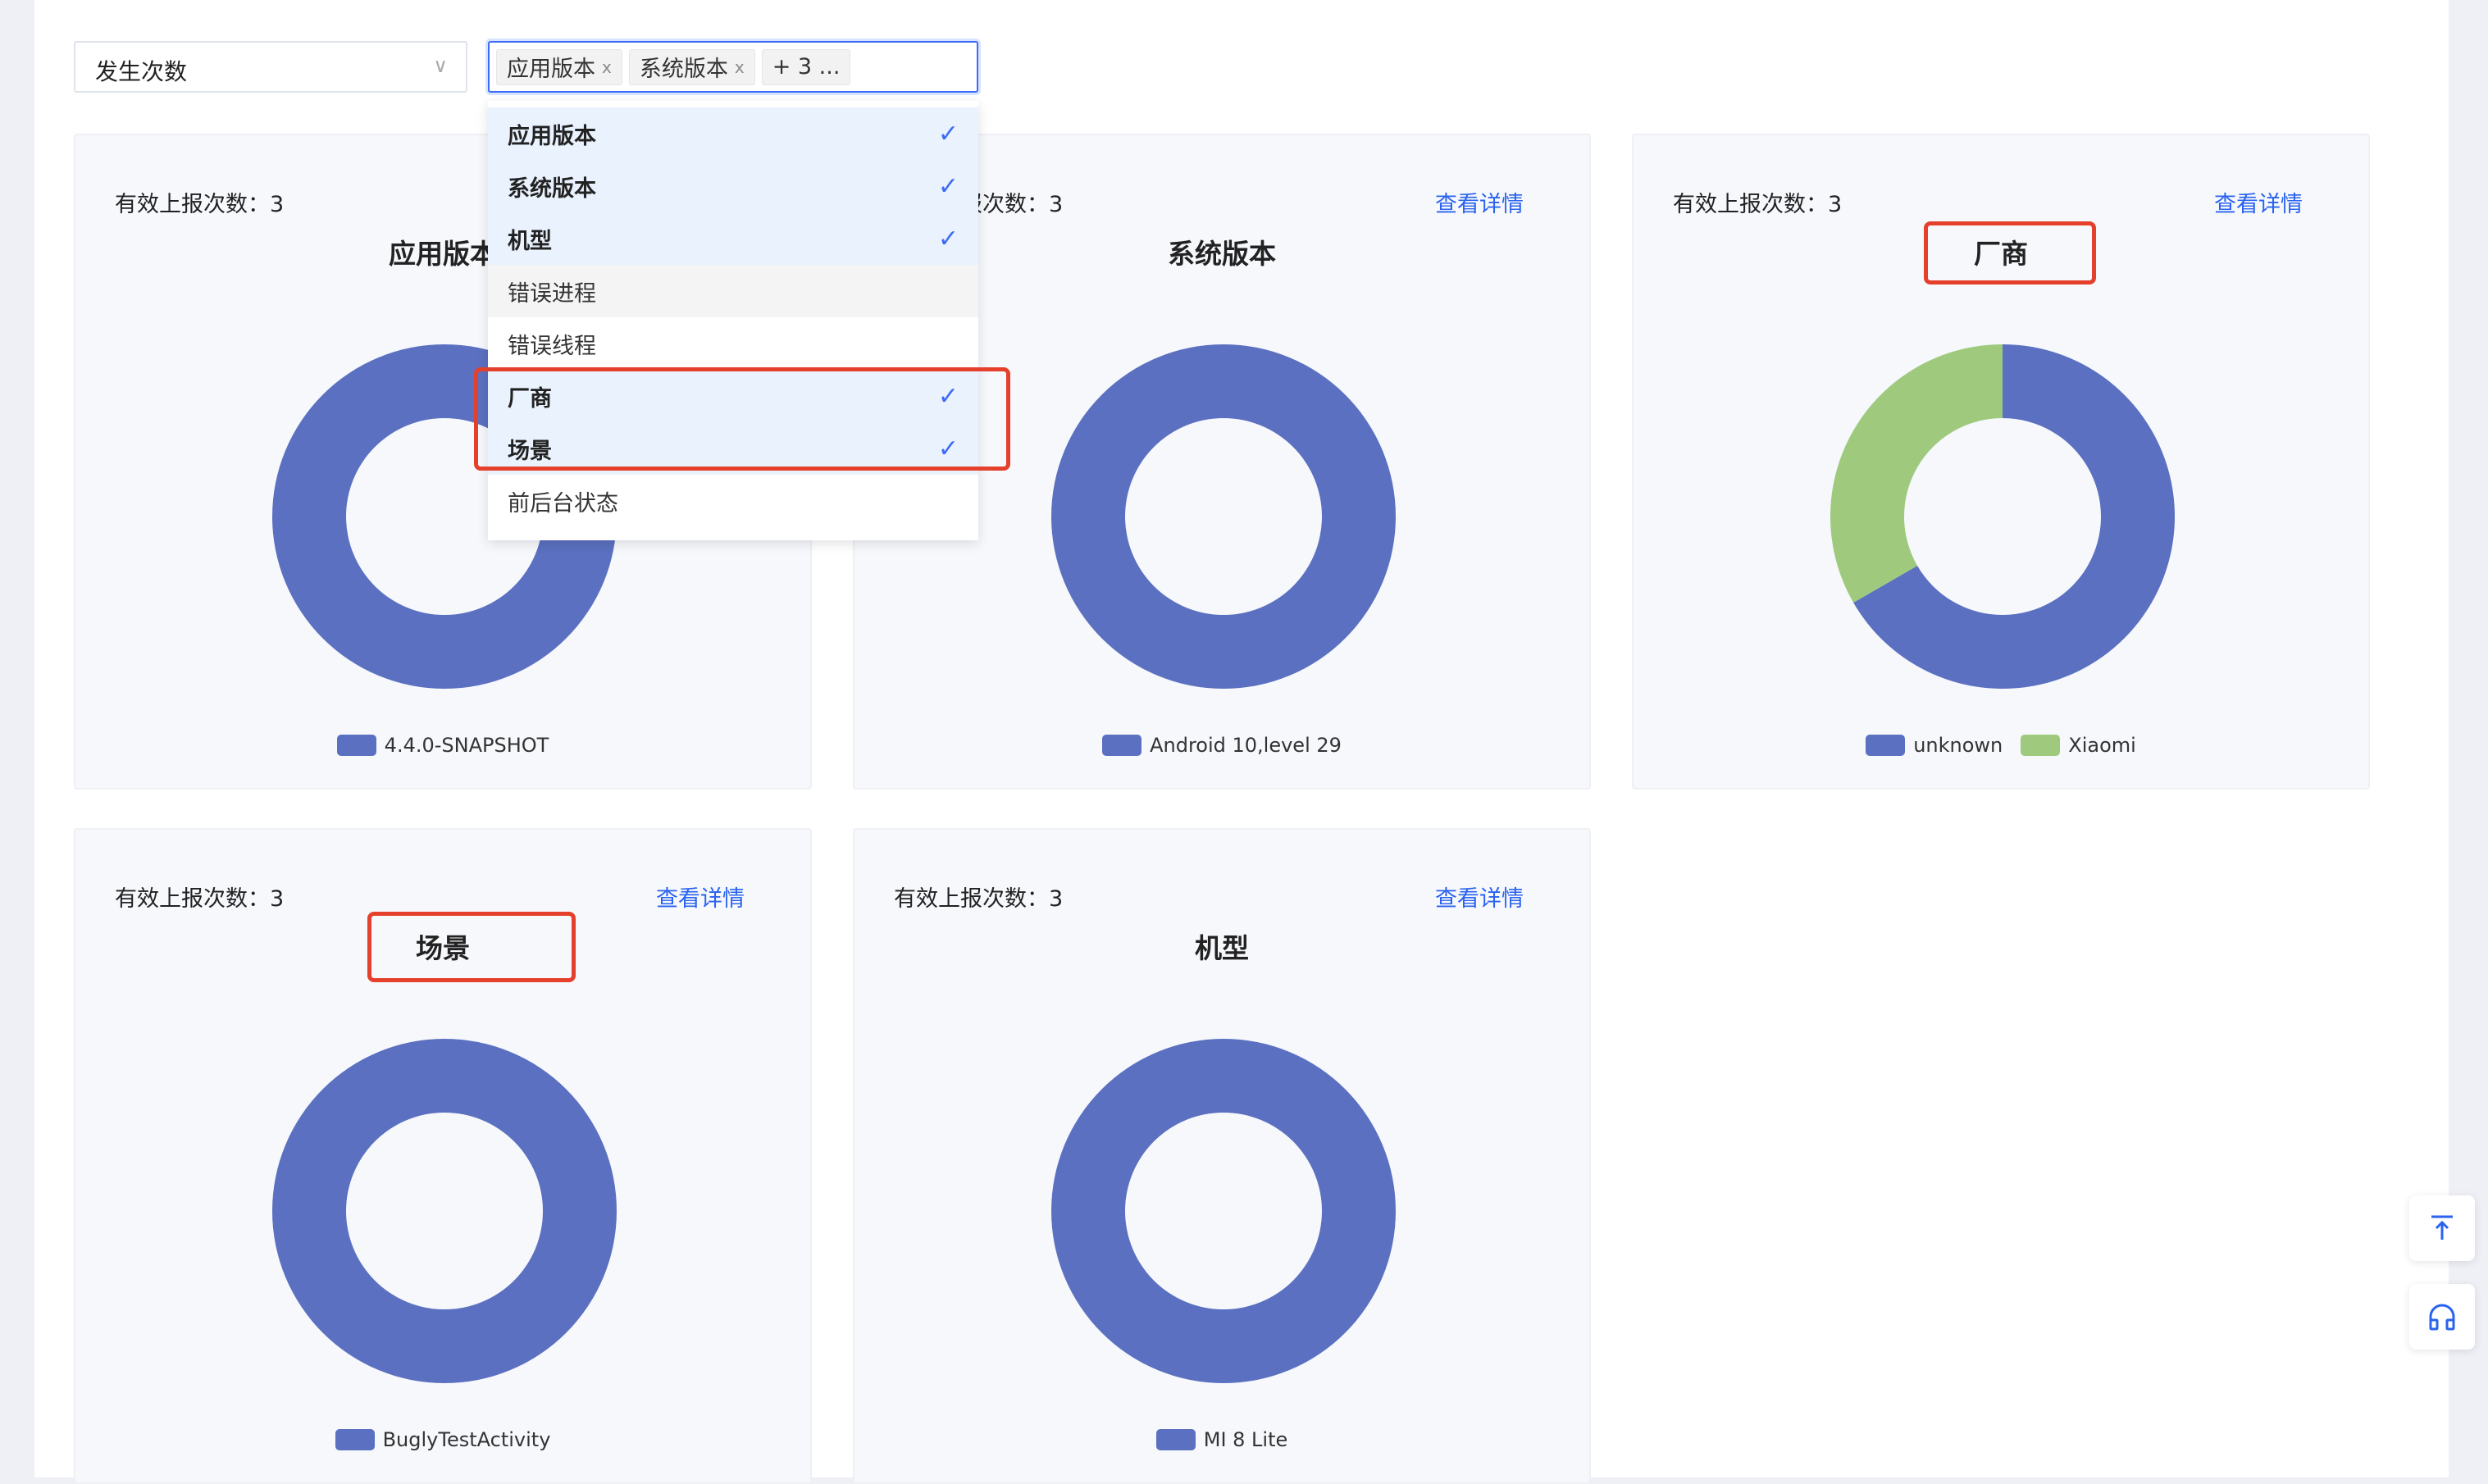 The height and width of the screenshot is (1484, 2488). I want to click on chart-legend: Android 10,level 29, so click(1221, 745).